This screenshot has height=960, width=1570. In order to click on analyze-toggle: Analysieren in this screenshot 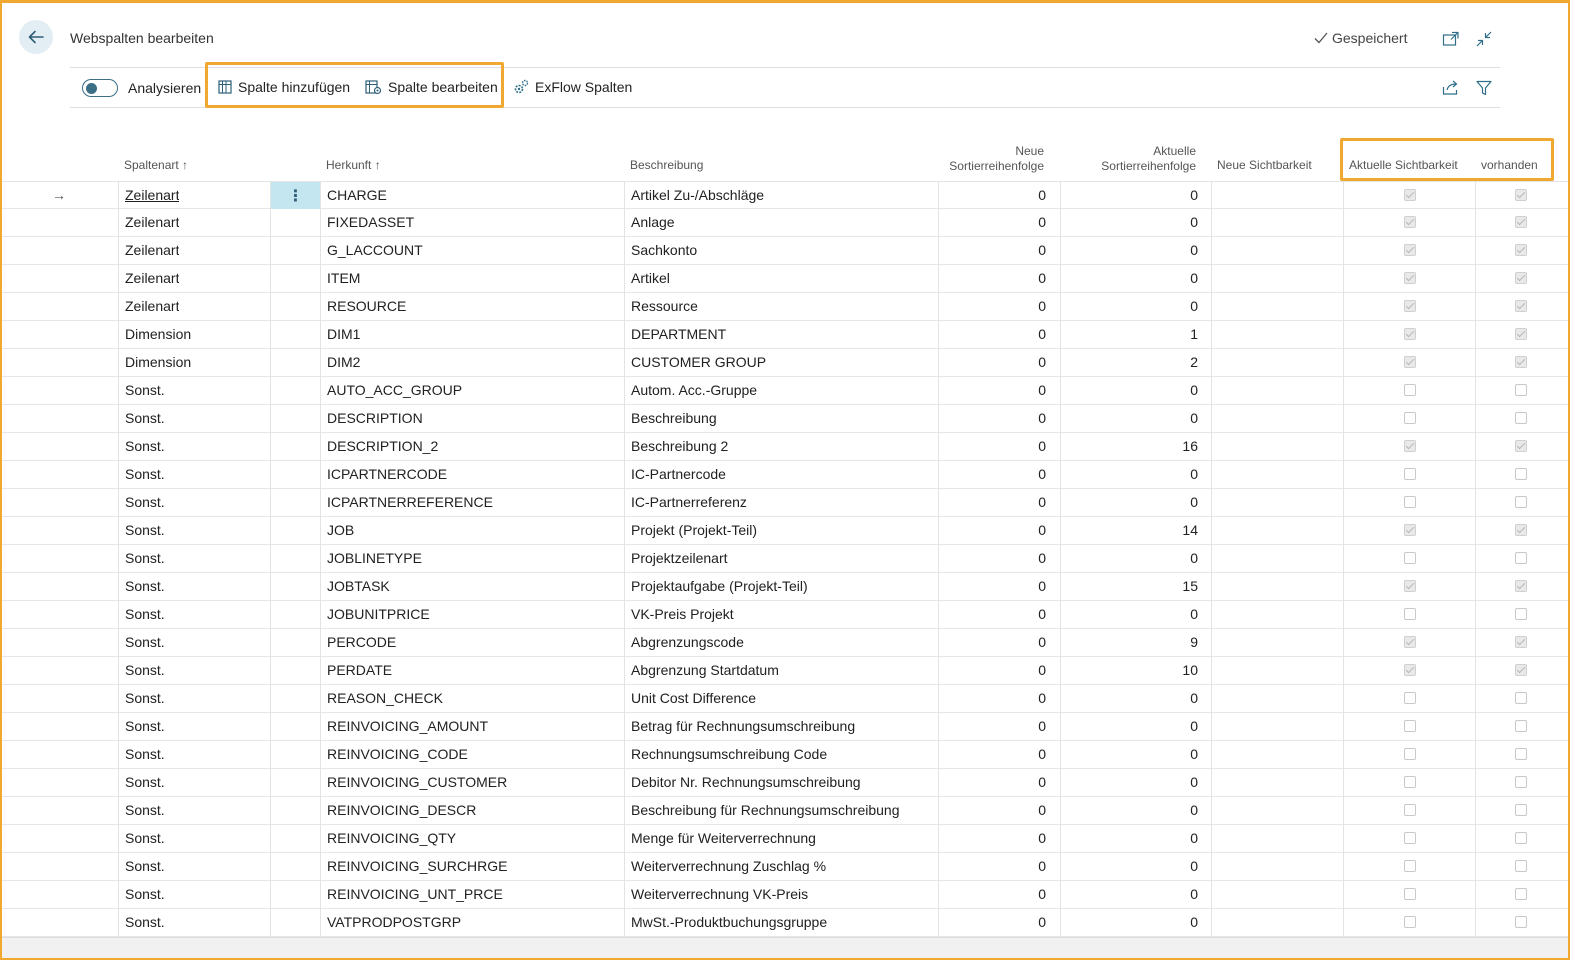, I will do `click(141, 88)`.